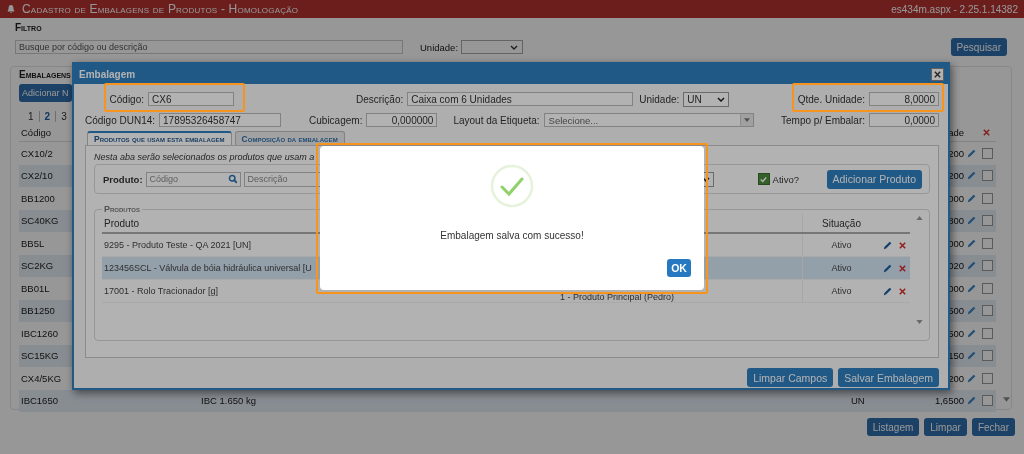  Describe the element at coordinates (107, 74) in the screenshot. I see `modal-title: Embalagem` at that location.